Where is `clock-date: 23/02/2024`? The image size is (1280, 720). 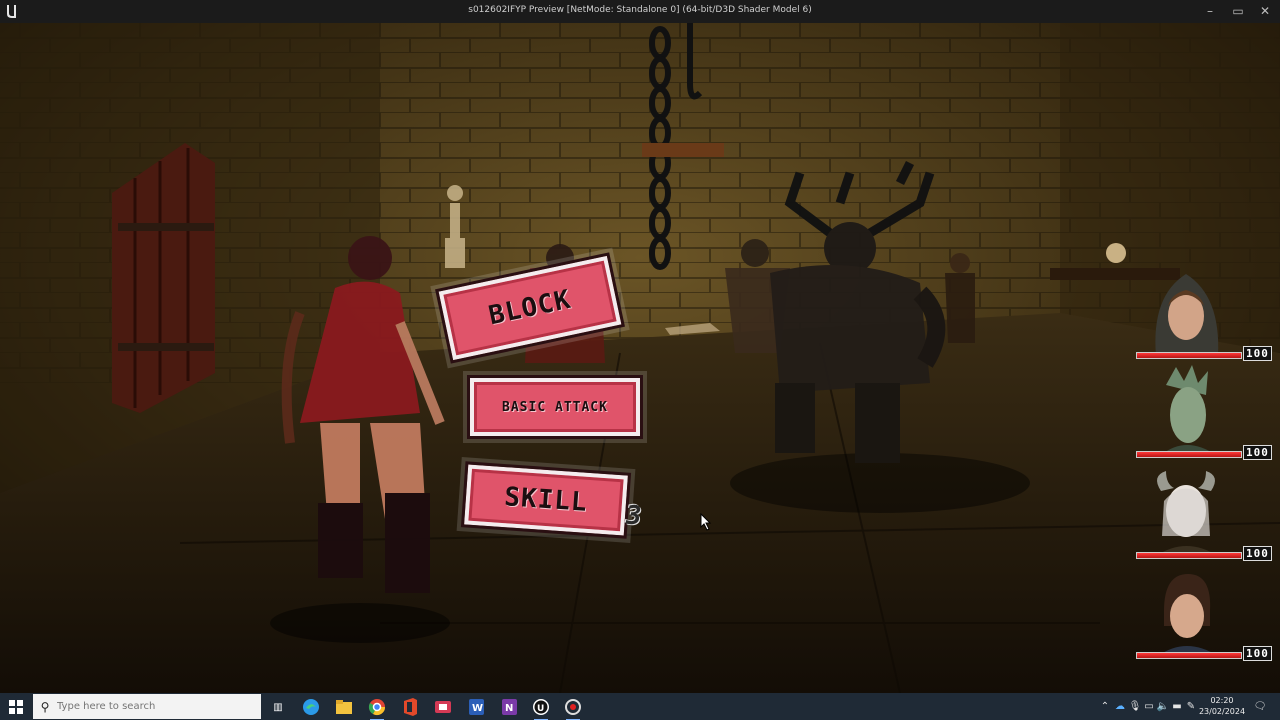 clock-date: 23/02/2024 is located at coordinates (1222, 711).